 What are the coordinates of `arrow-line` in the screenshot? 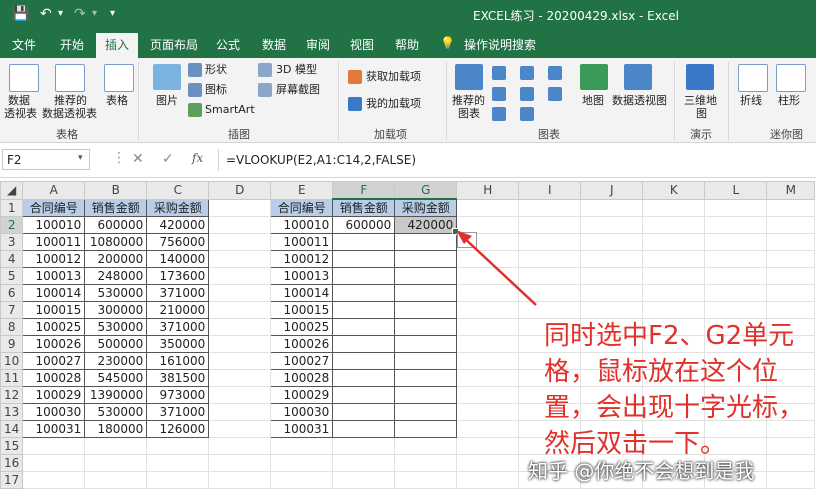 It's located at (499, 270).